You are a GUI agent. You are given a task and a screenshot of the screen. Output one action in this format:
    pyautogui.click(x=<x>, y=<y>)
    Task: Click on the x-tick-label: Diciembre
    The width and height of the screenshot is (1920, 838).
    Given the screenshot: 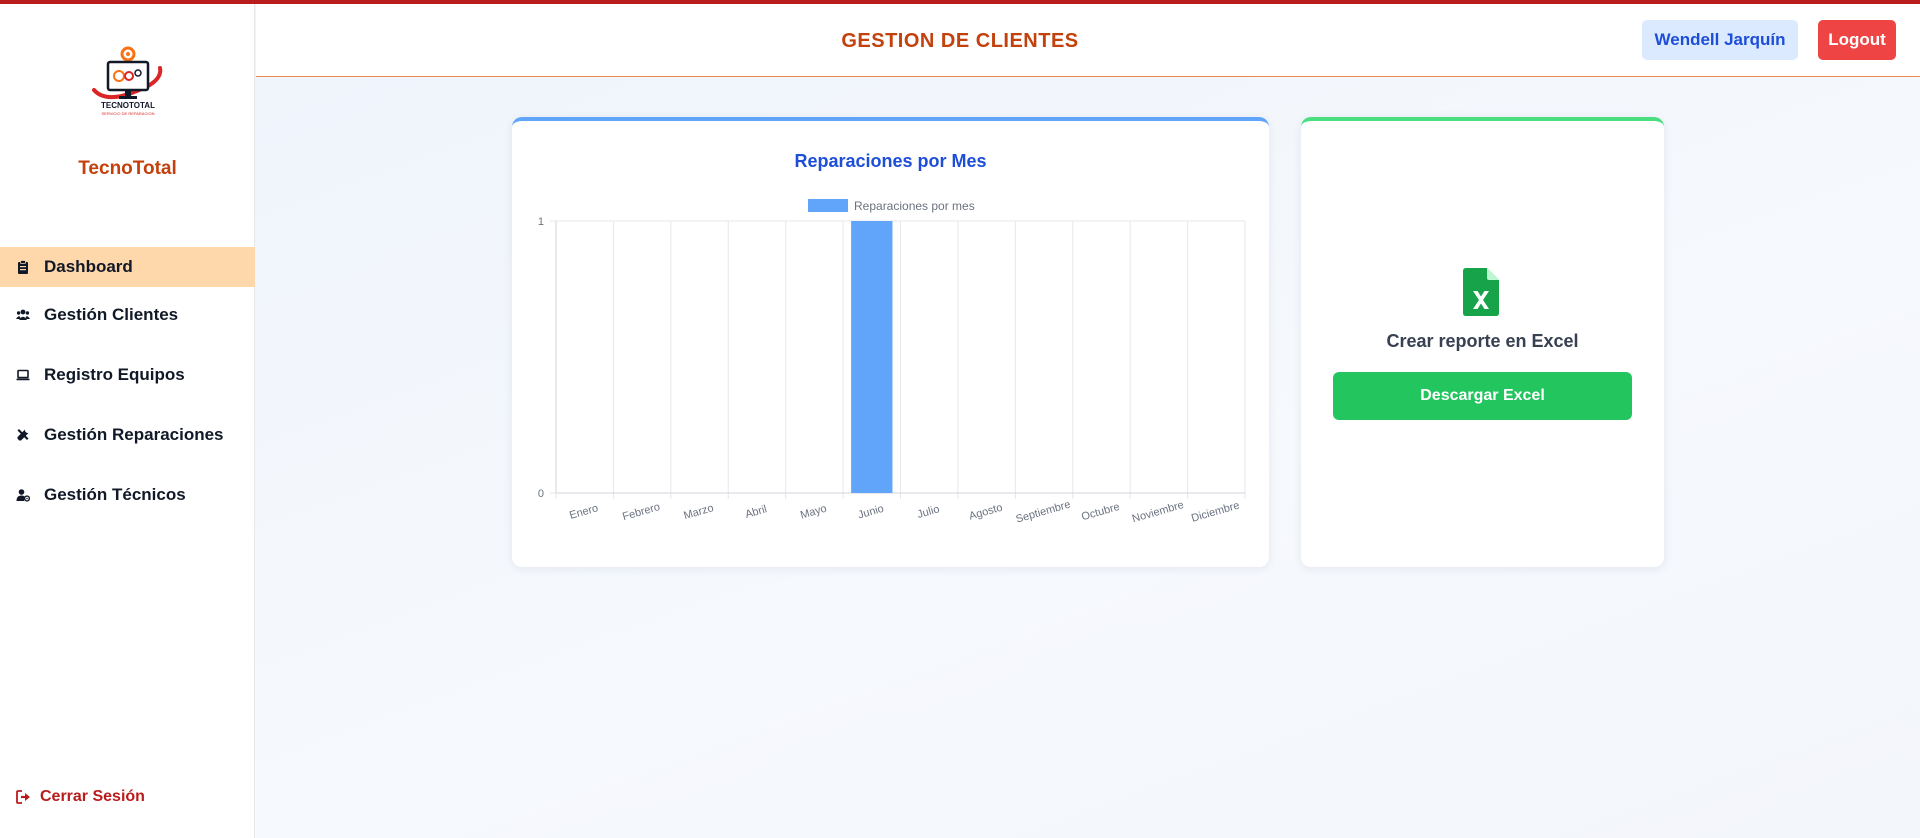 What is the action you would take?
    pyautogui.click(x=1215, y=512)
    